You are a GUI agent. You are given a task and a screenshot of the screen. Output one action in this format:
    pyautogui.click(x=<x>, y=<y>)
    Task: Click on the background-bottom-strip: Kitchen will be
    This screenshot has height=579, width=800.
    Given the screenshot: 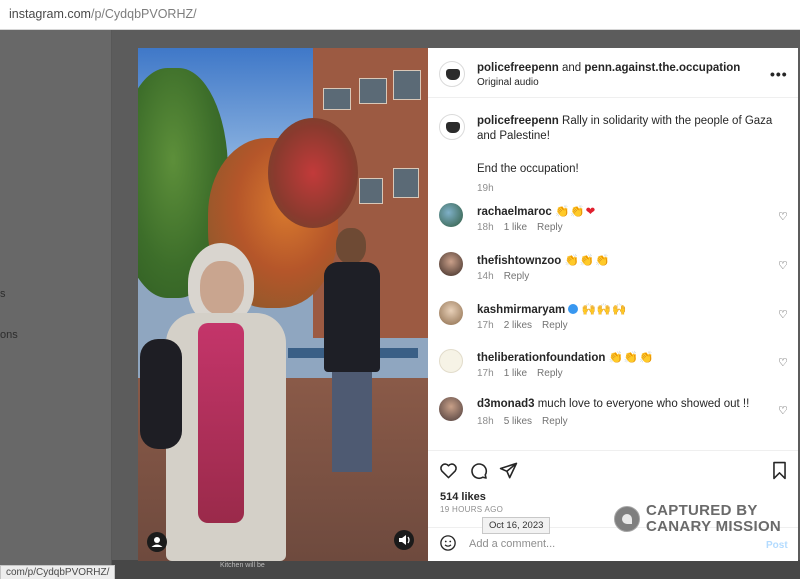 What is the action you would take?
    pyautogui.click(x=456, y=569)
    